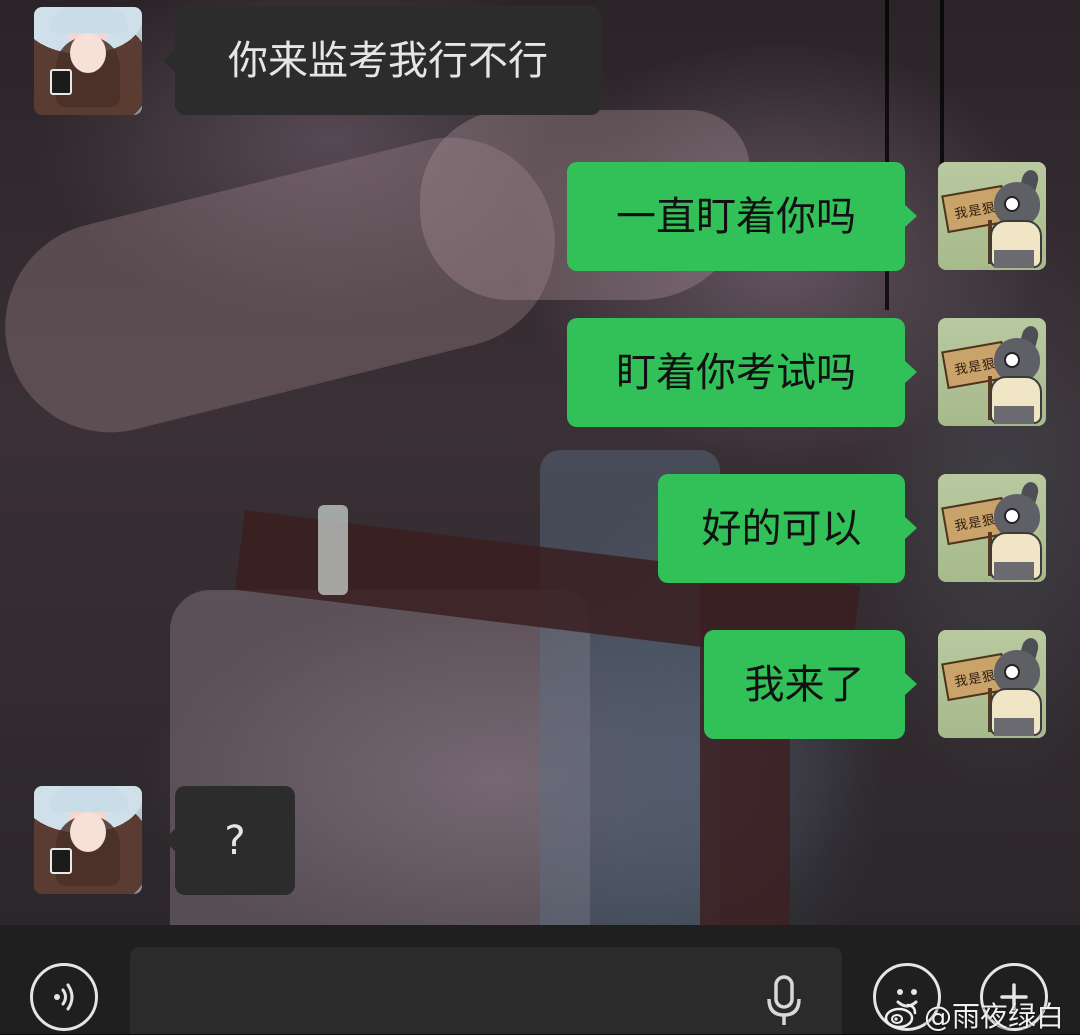  I want to click on microphone-button, so click(784, 1003).